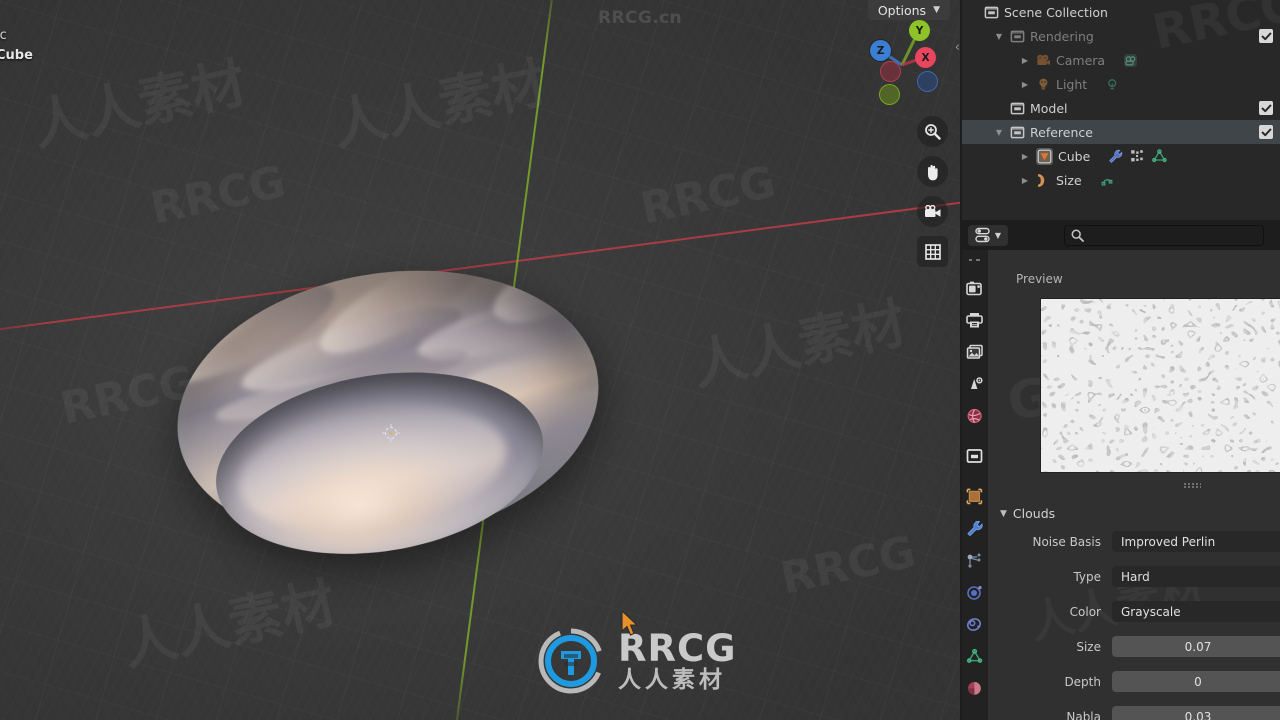 The image size is (1280, 720). I want to click on properties-search-field, so click(1164, 235).